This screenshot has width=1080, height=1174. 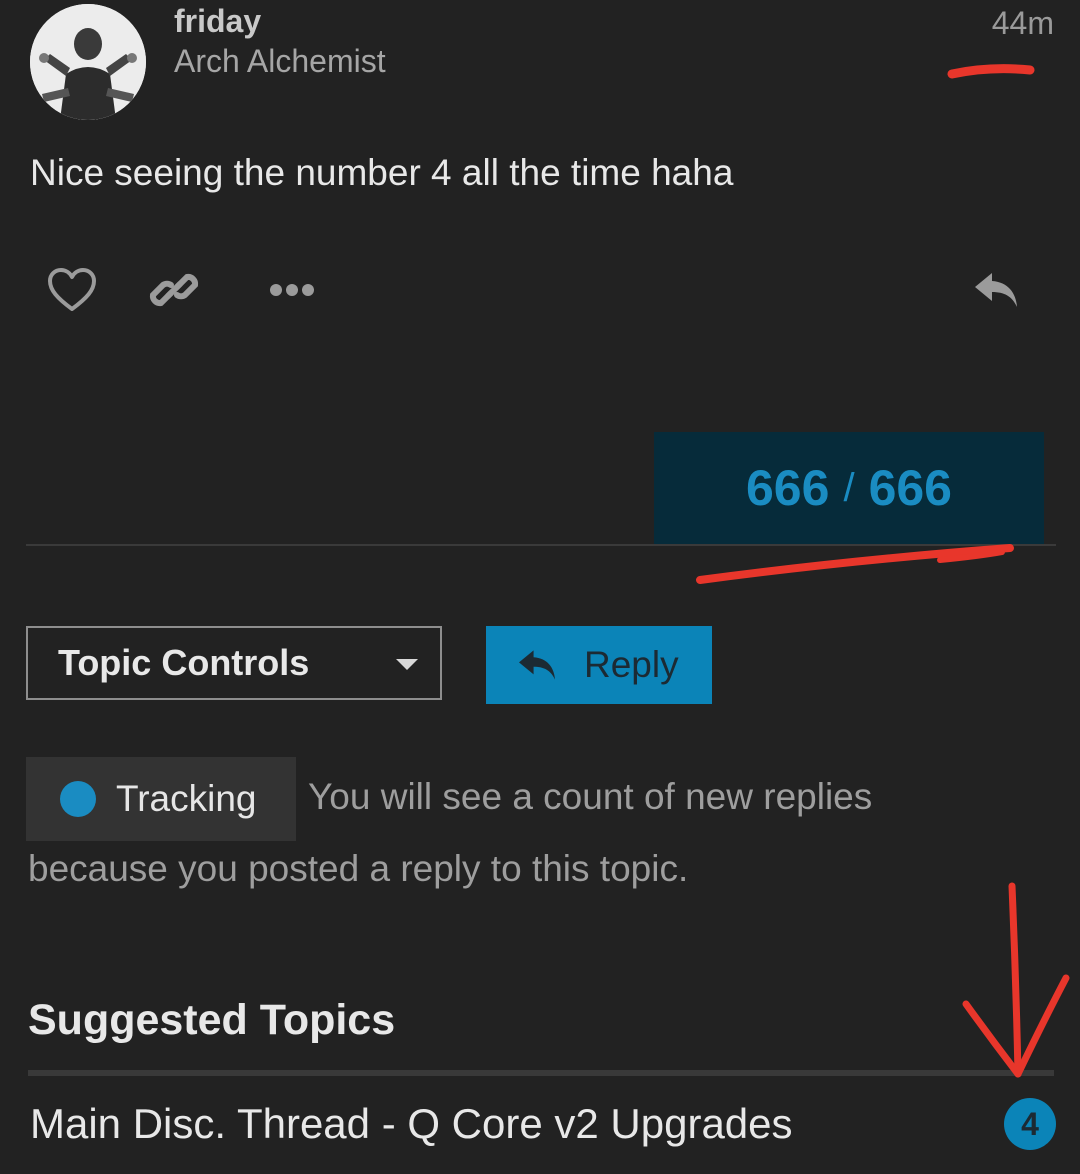 What do you see at coordinates (407, 664) in the screenshot?
I see `chevron-down-icon` at bounding box center [407, 664].